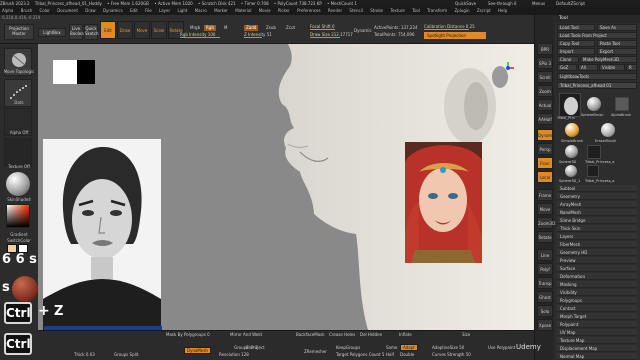  Describe the element at coordinates (597, 236) in the screenshot. I see `menu-layers: Layers` at that location.